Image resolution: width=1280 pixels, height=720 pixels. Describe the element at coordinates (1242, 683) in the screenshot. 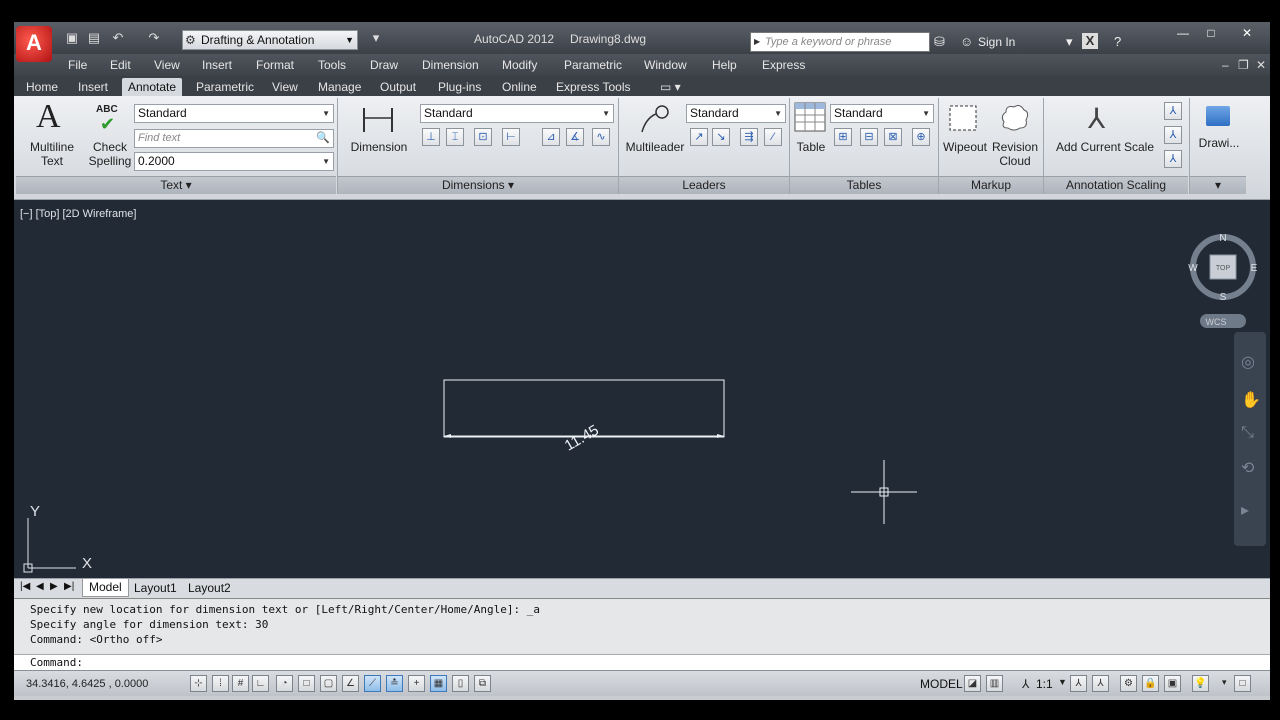

I see `clean-screen-icon: □` at that location.